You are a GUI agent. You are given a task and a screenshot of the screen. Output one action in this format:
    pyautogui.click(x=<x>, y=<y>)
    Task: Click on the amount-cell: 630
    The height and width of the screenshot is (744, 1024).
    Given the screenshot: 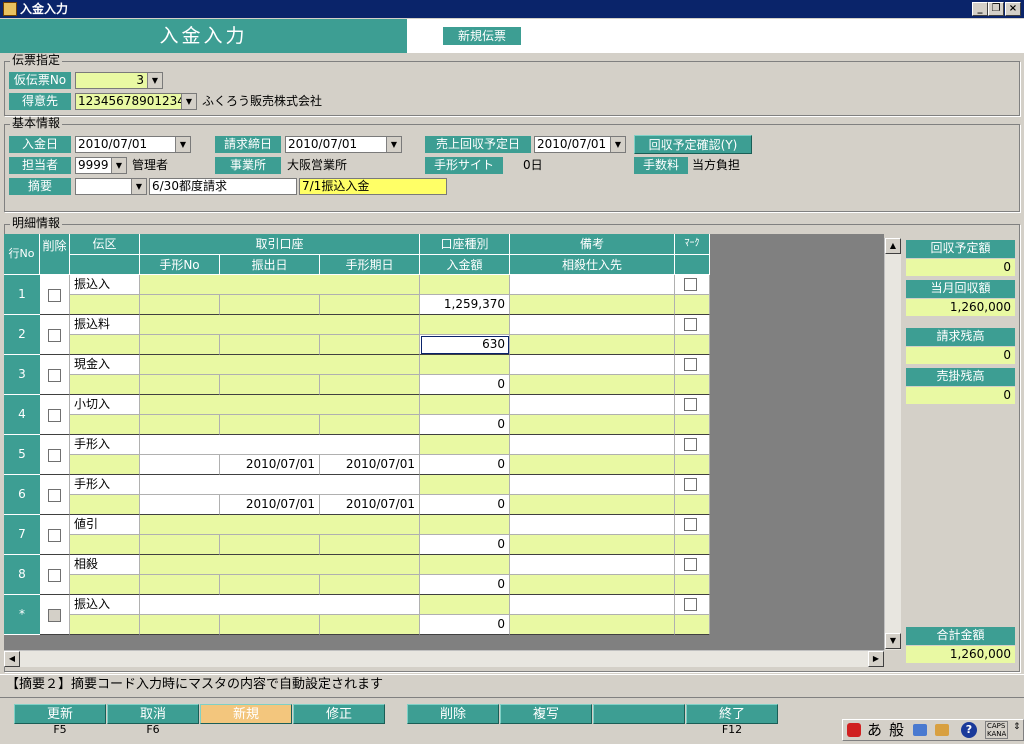 What is the action you would take?
    pyautogui.click(x=465, y=345)
    